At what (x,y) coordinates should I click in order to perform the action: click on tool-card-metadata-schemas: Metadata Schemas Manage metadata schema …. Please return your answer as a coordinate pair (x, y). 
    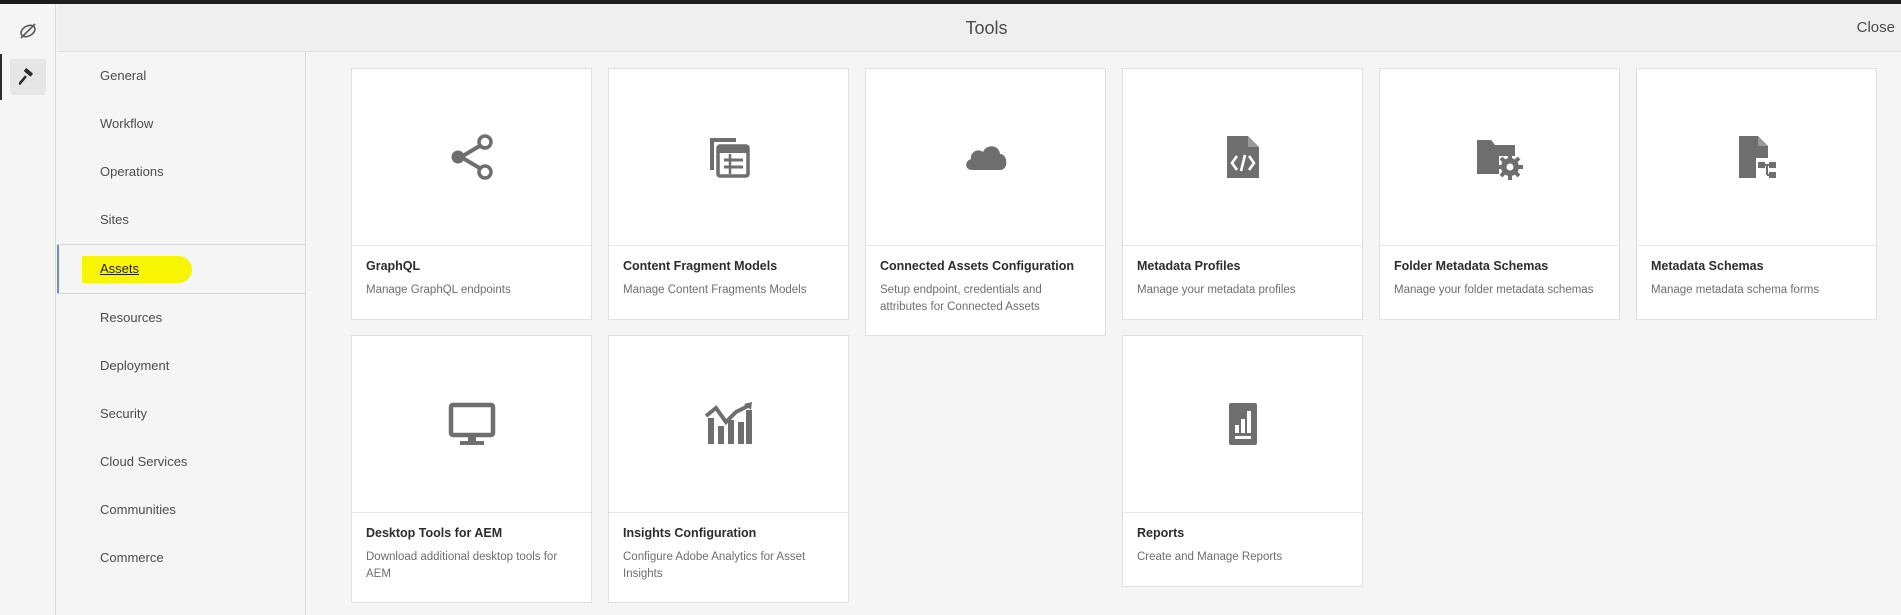
    Looking at the image, I should click on (1756, 194).